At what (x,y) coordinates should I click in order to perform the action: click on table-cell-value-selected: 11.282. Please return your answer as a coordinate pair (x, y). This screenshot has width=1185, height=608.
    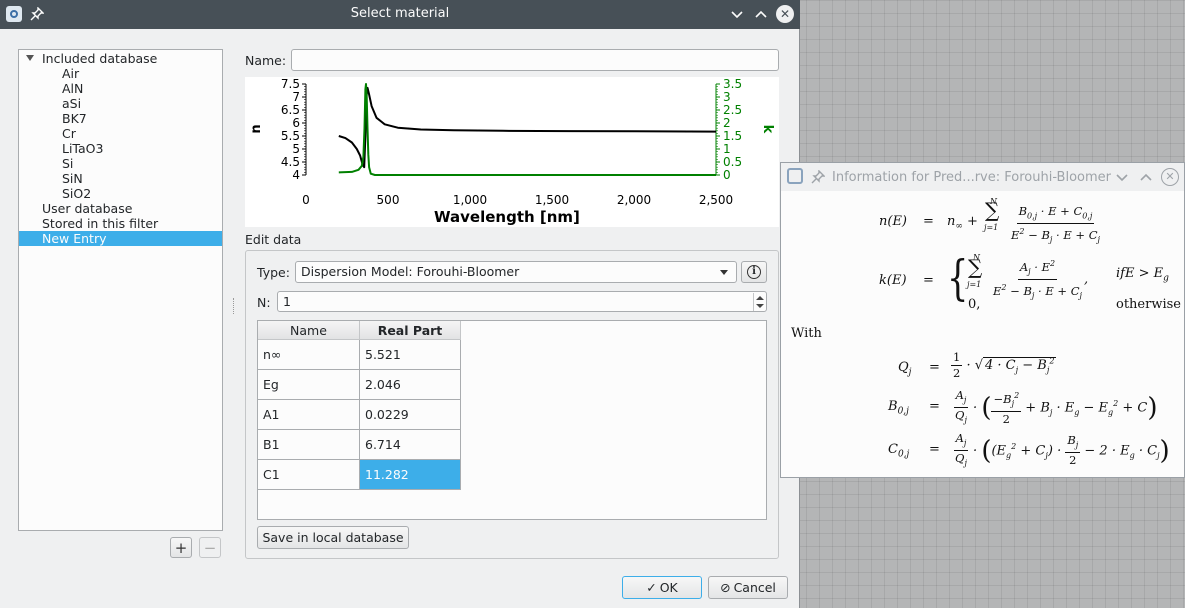
    Looking at the image, I should click on (410, 475).